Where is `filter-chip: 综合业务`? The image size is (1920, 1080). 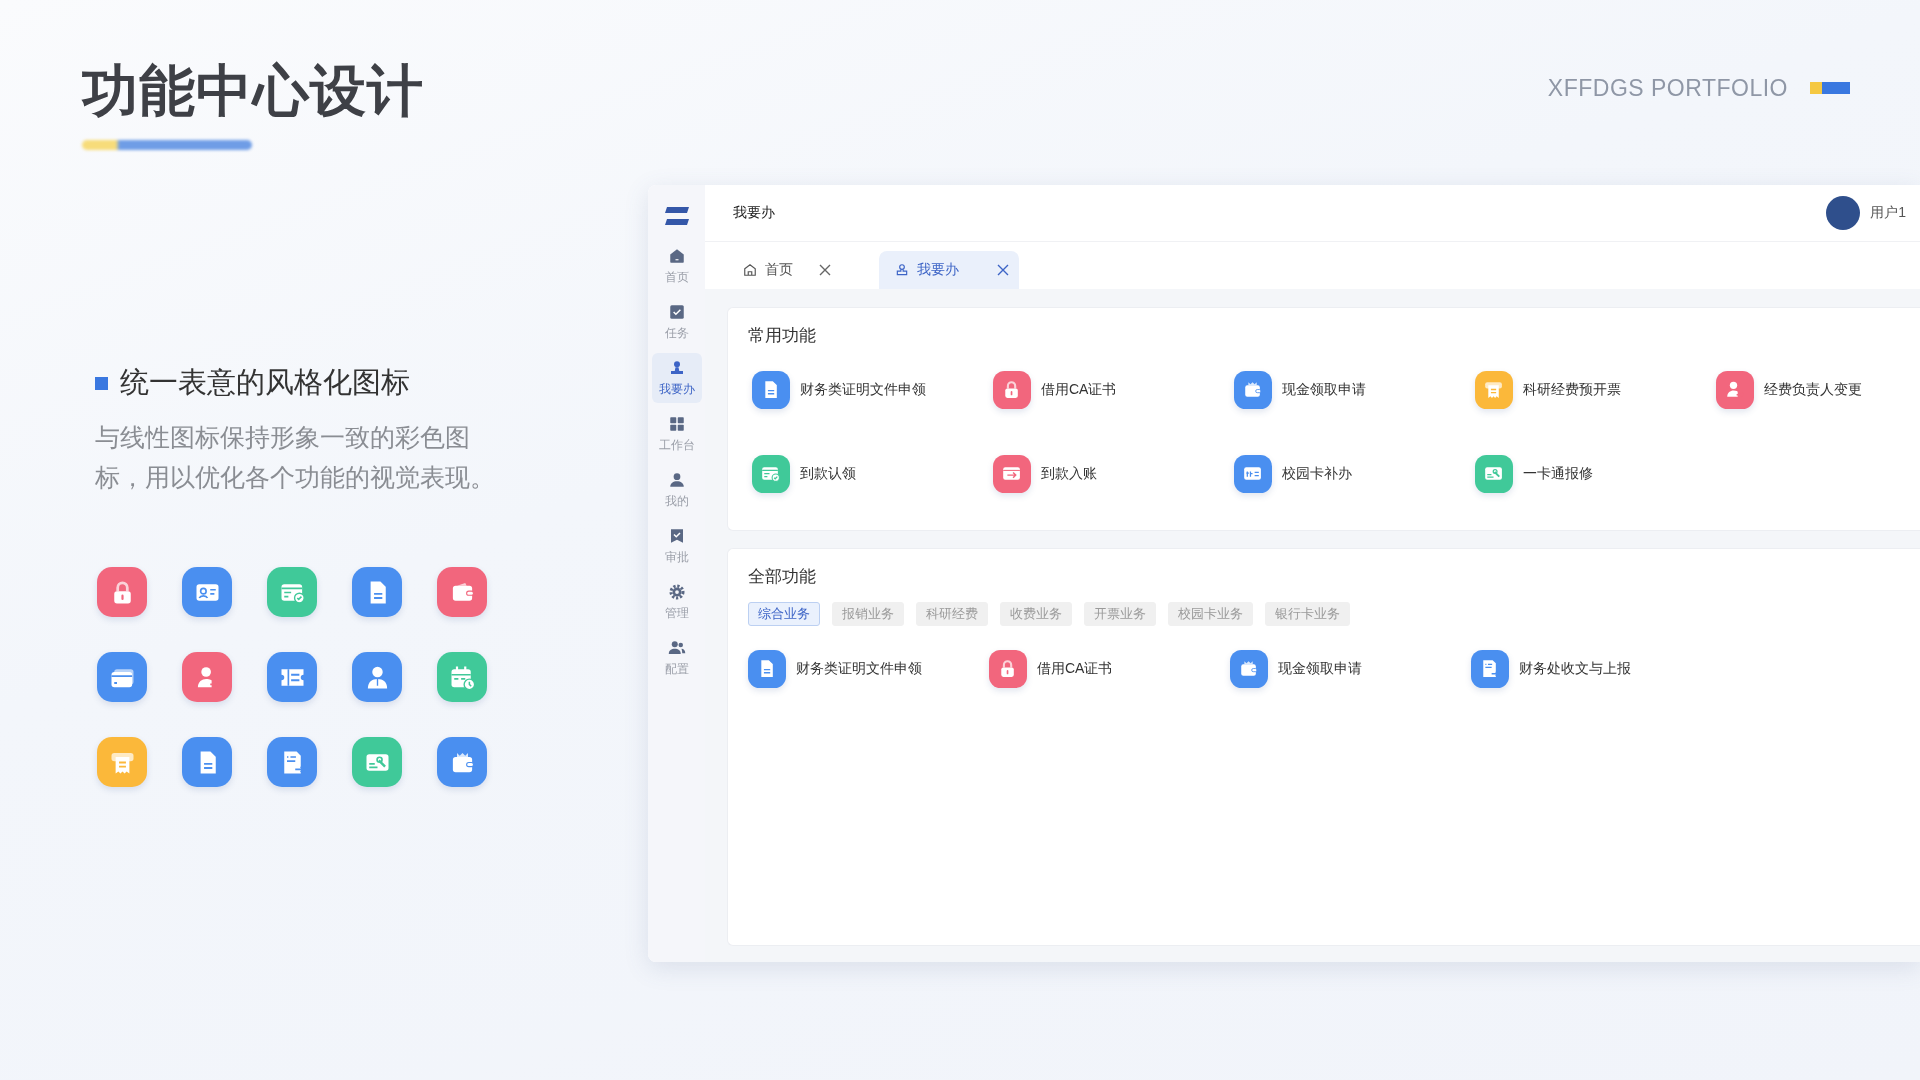 filter-chip: 综合业务 is located at coordinates (784, 614).